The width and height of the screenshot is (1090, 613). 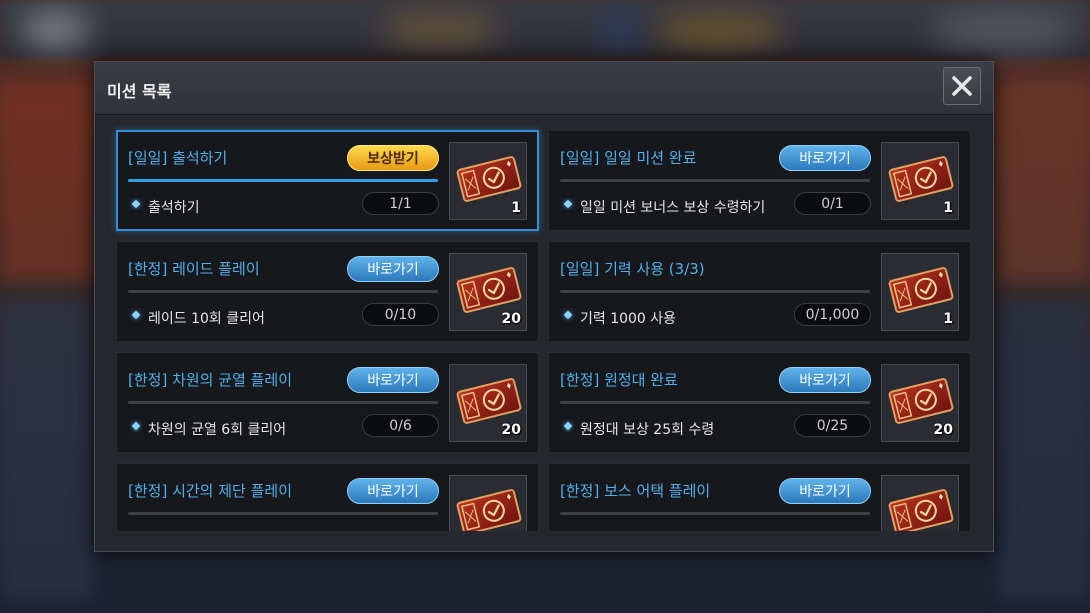 What do you see at coordinates (210, 491) in the screenshot?
I see `mission-title: [한정] 시간의 제단 플레이` at bounding box center [210, 491].